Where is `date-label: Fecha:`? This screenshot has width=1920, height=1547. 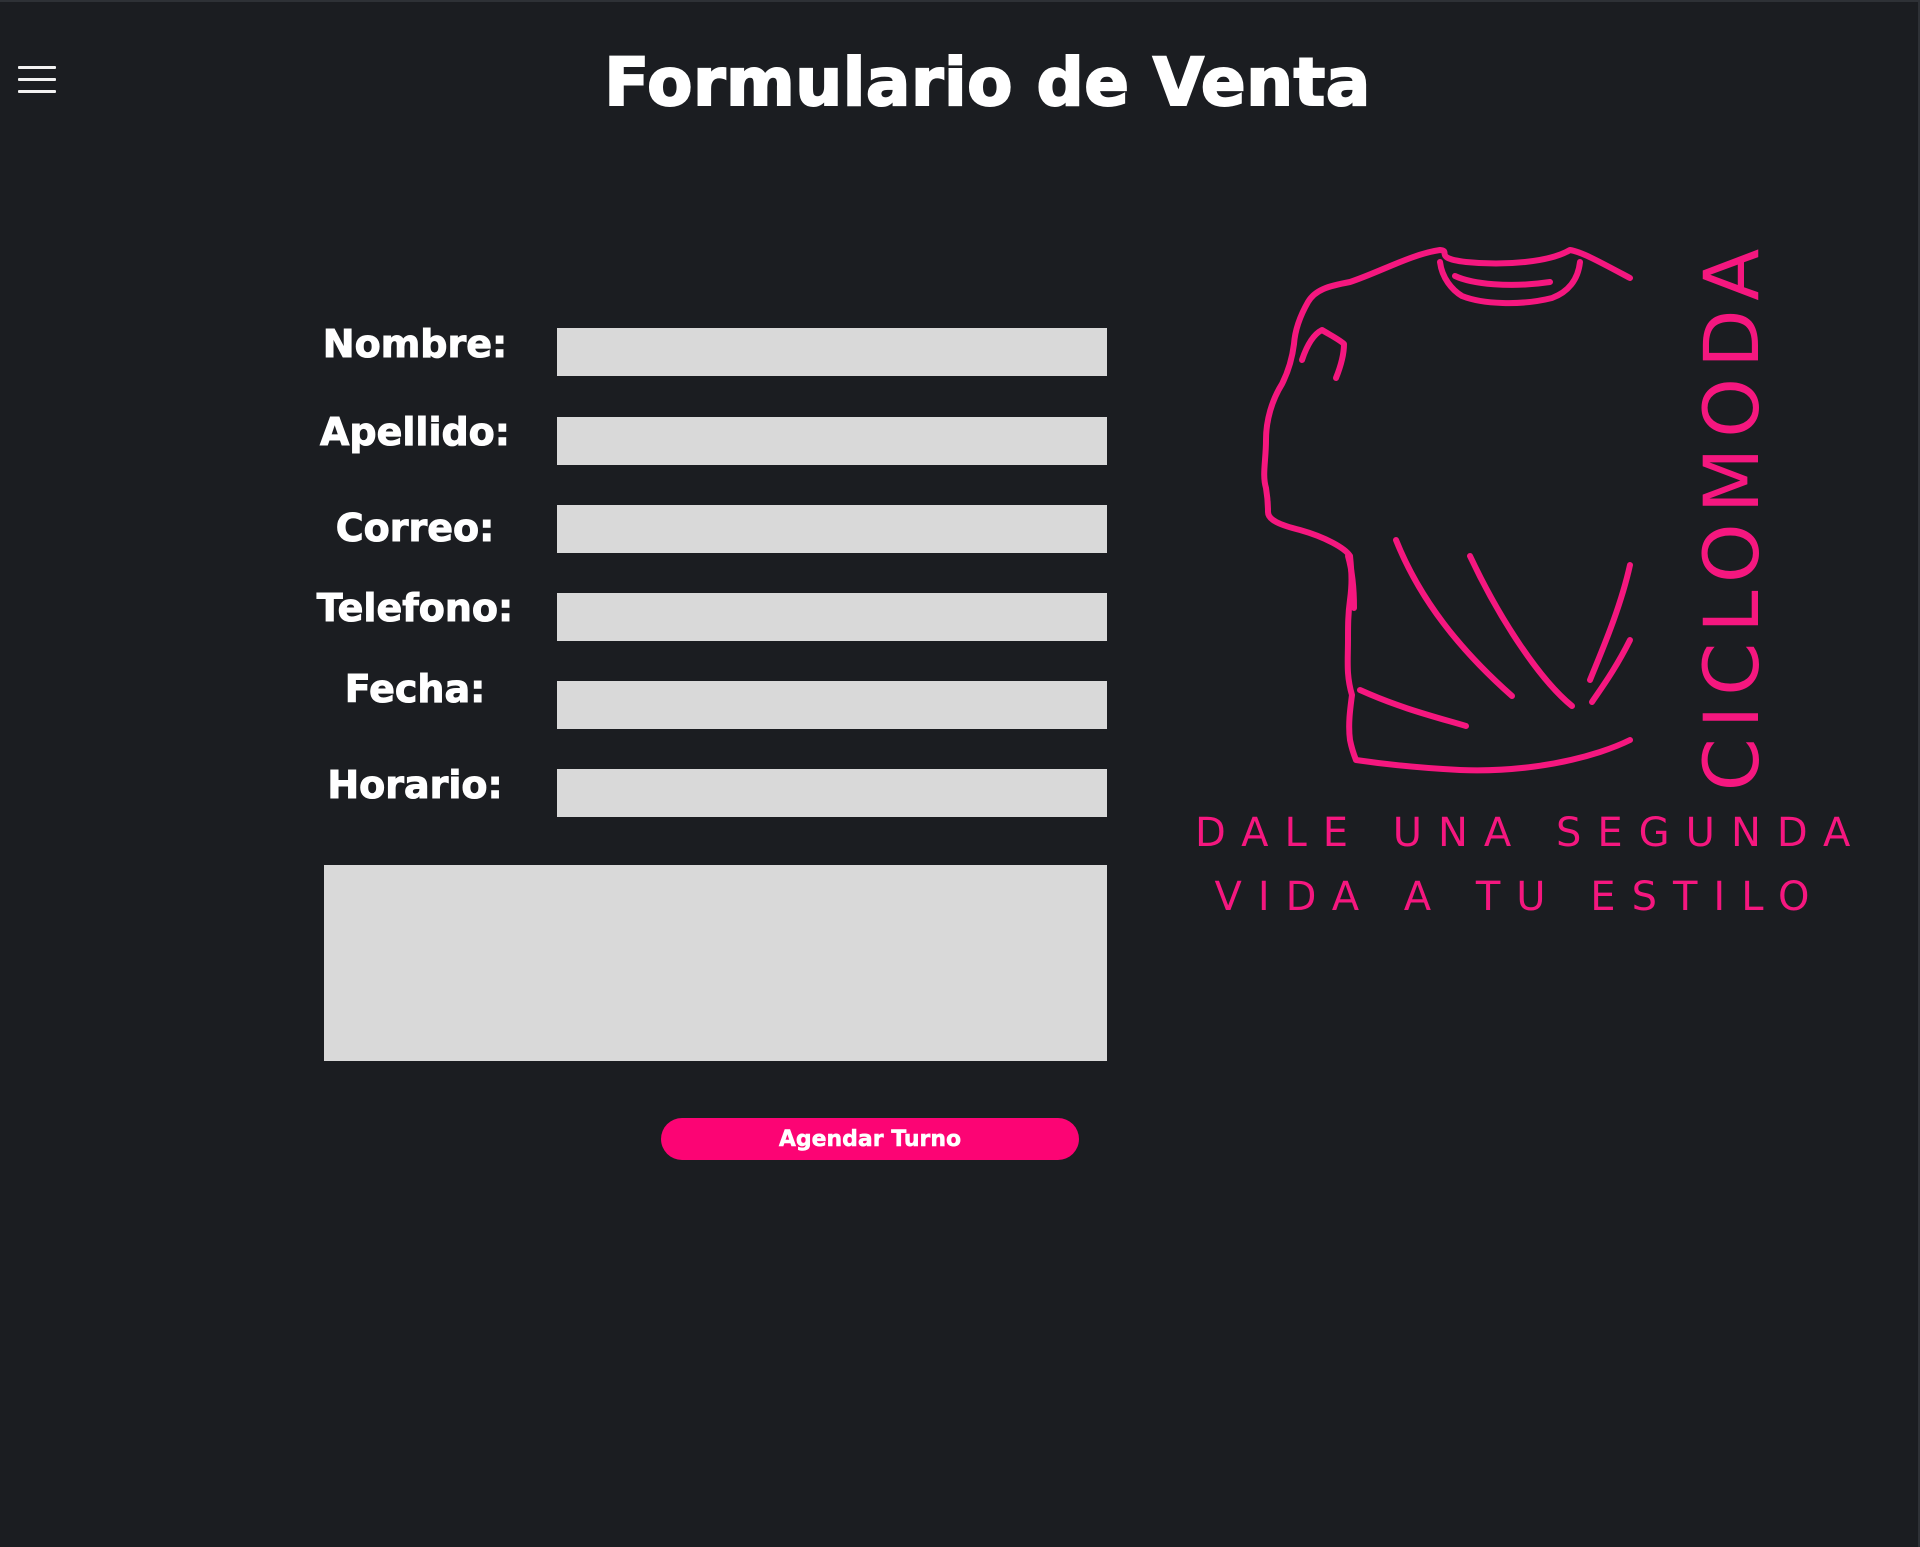 date-label: Fecha: is located at coordinates (415, 689).